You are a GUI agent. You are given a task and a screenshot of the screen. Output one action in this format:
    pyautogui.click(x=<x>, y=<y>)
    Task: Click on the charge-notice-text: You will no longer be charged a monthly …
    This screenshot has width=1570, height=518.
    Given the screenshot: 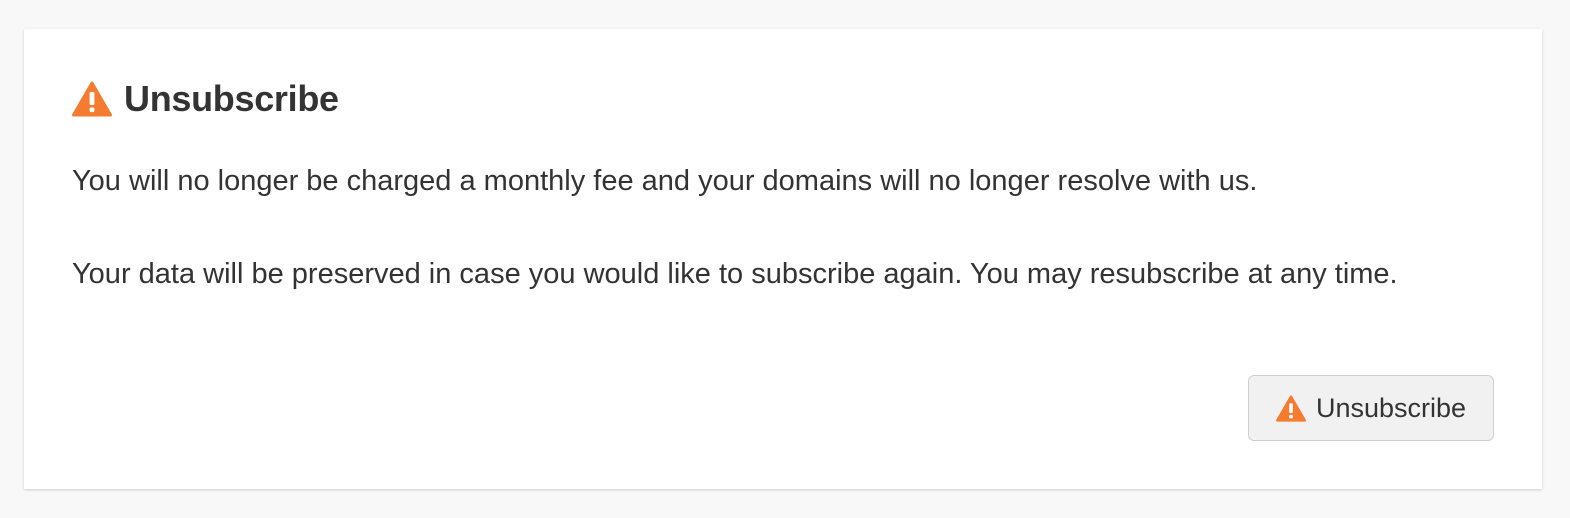 What is the action you would take?
    pyautogui.click(x=665, y=181)
    